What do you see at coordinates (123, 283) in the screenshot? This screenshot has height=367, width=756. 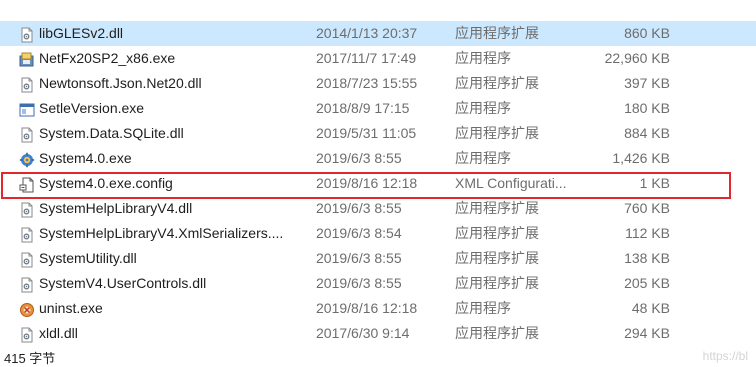 I see `file-name: SystemV4.UserControls.dll` at bounding box center [123, 283].